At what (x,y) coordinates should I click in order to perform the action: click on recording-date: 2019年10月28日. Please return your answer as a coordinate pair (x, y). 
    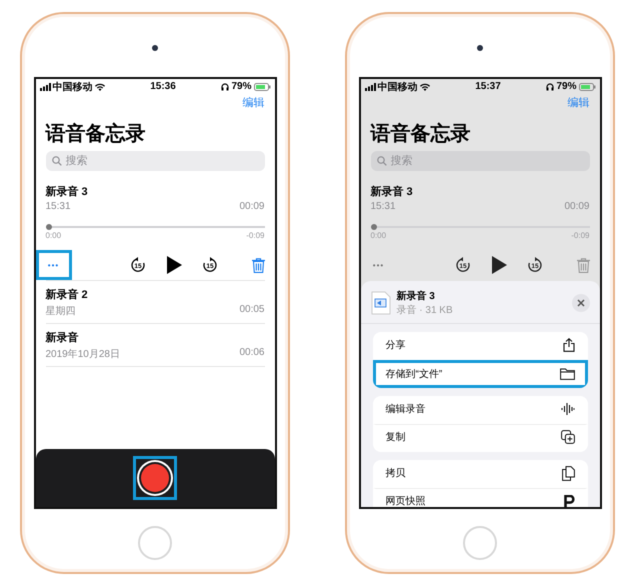
    Looking at the image, I should click on (83, 354).